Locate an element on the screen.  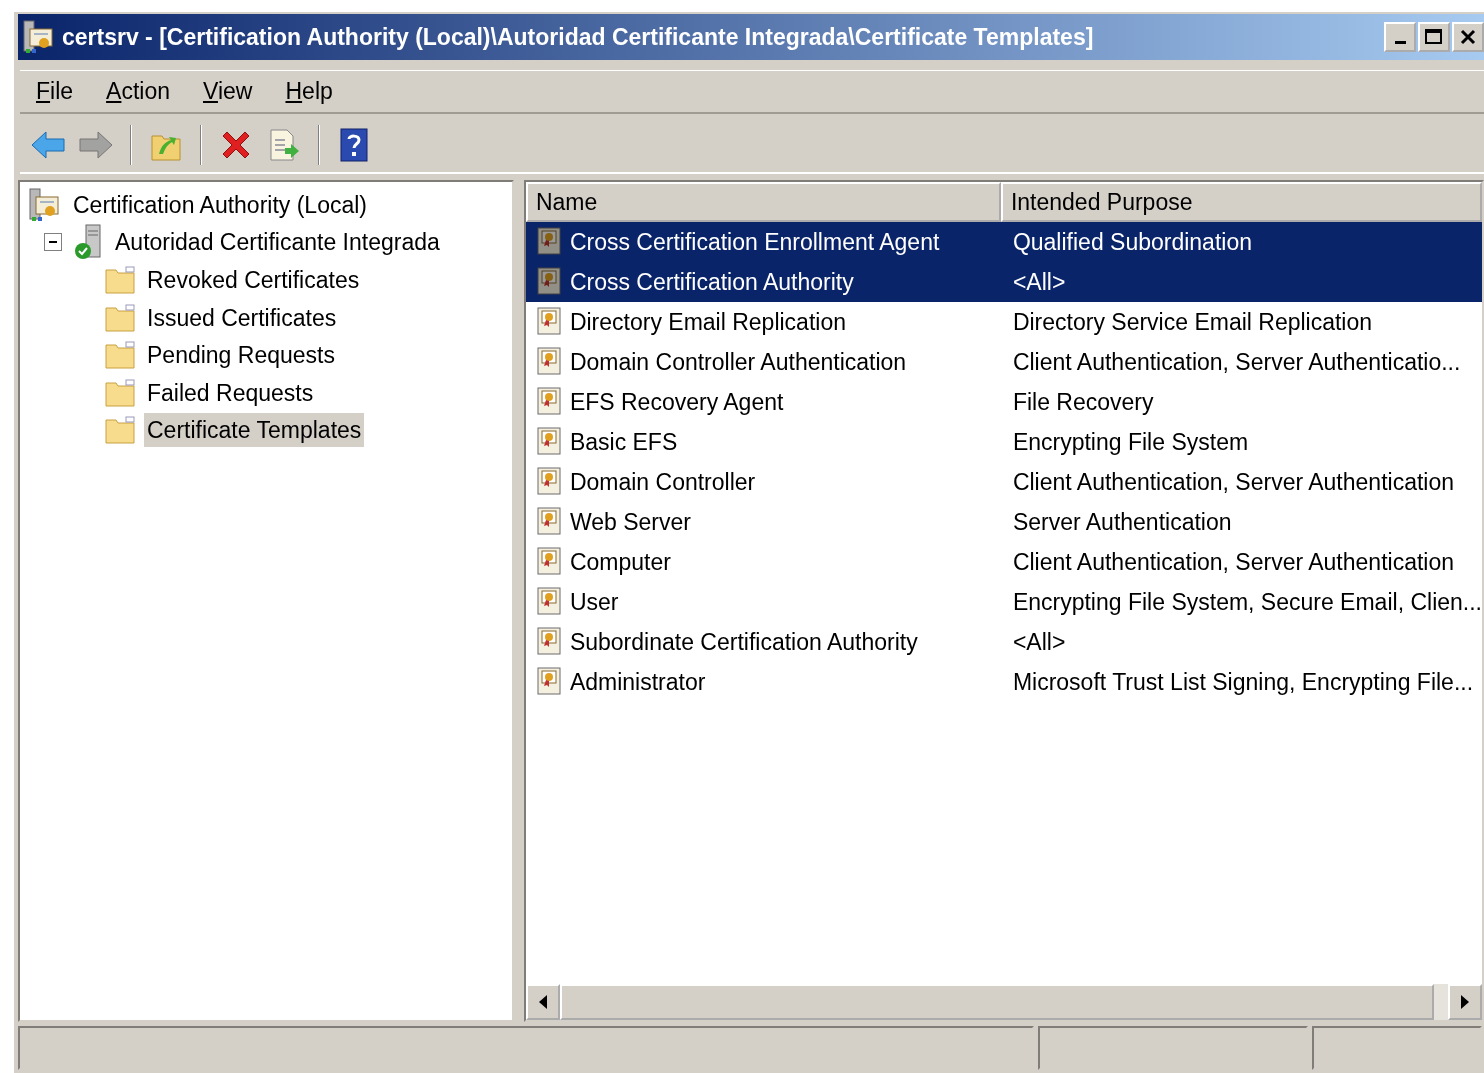
tree-item: Certification Authority (Local) is located at coordinates (220, 204).